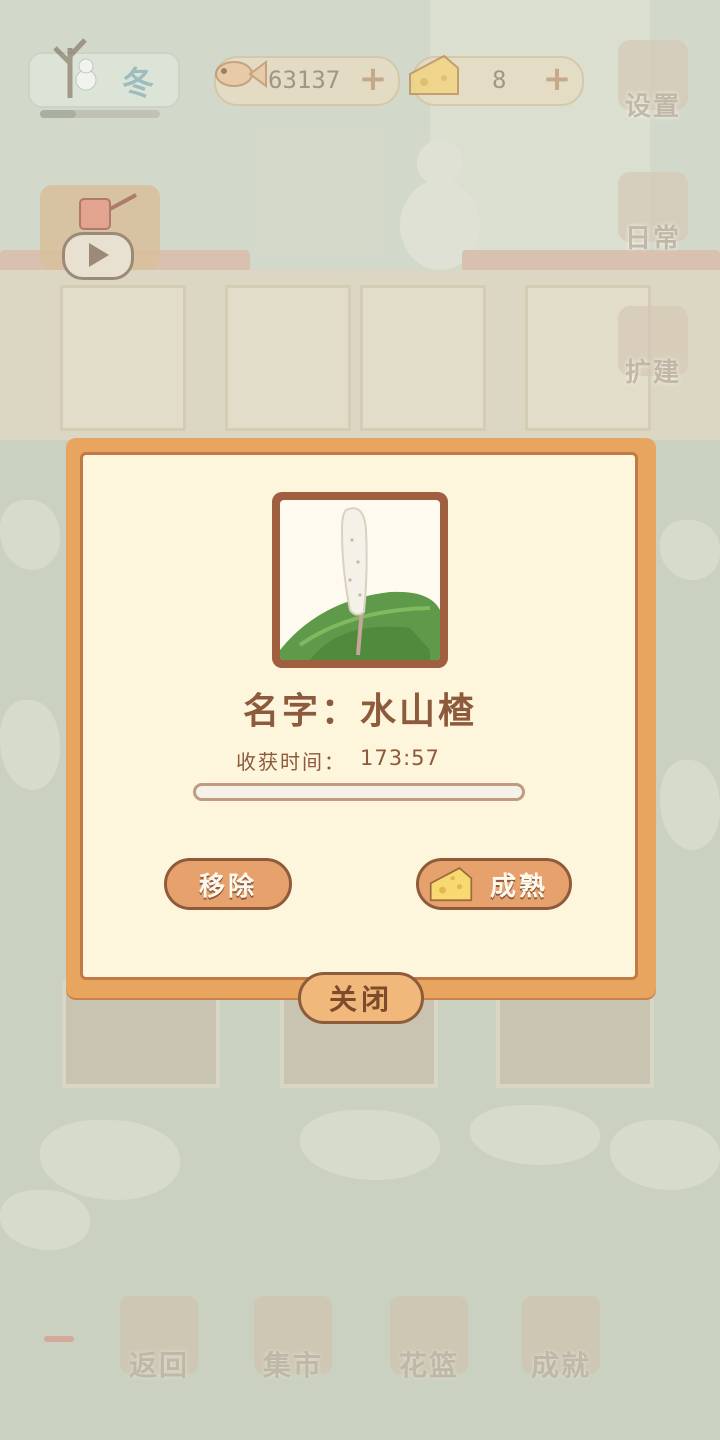 This screenshot has width=720, height=1440. What do you see at coordinates (652, 107) in the screenshot?
I see `settings-label: 设置` at bounding box center [652, 107].